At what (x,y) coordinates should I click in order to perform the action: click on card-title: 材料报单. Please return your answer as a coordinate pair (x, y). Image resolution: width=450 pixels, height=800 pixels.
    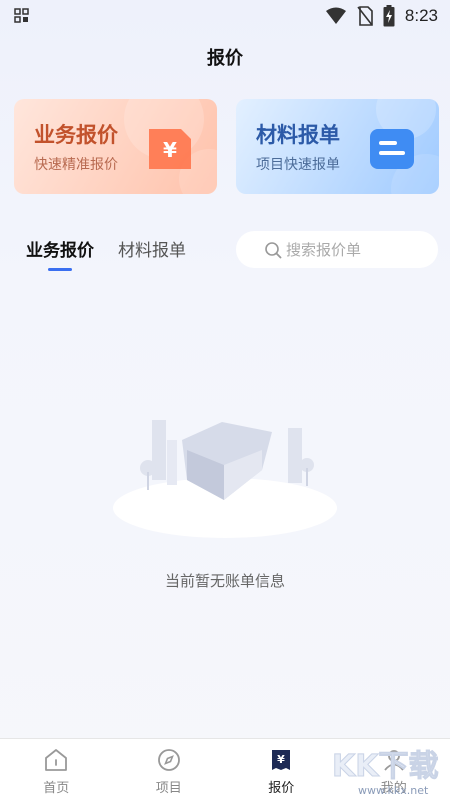
    Looking at the image, I should click on (298, 135).